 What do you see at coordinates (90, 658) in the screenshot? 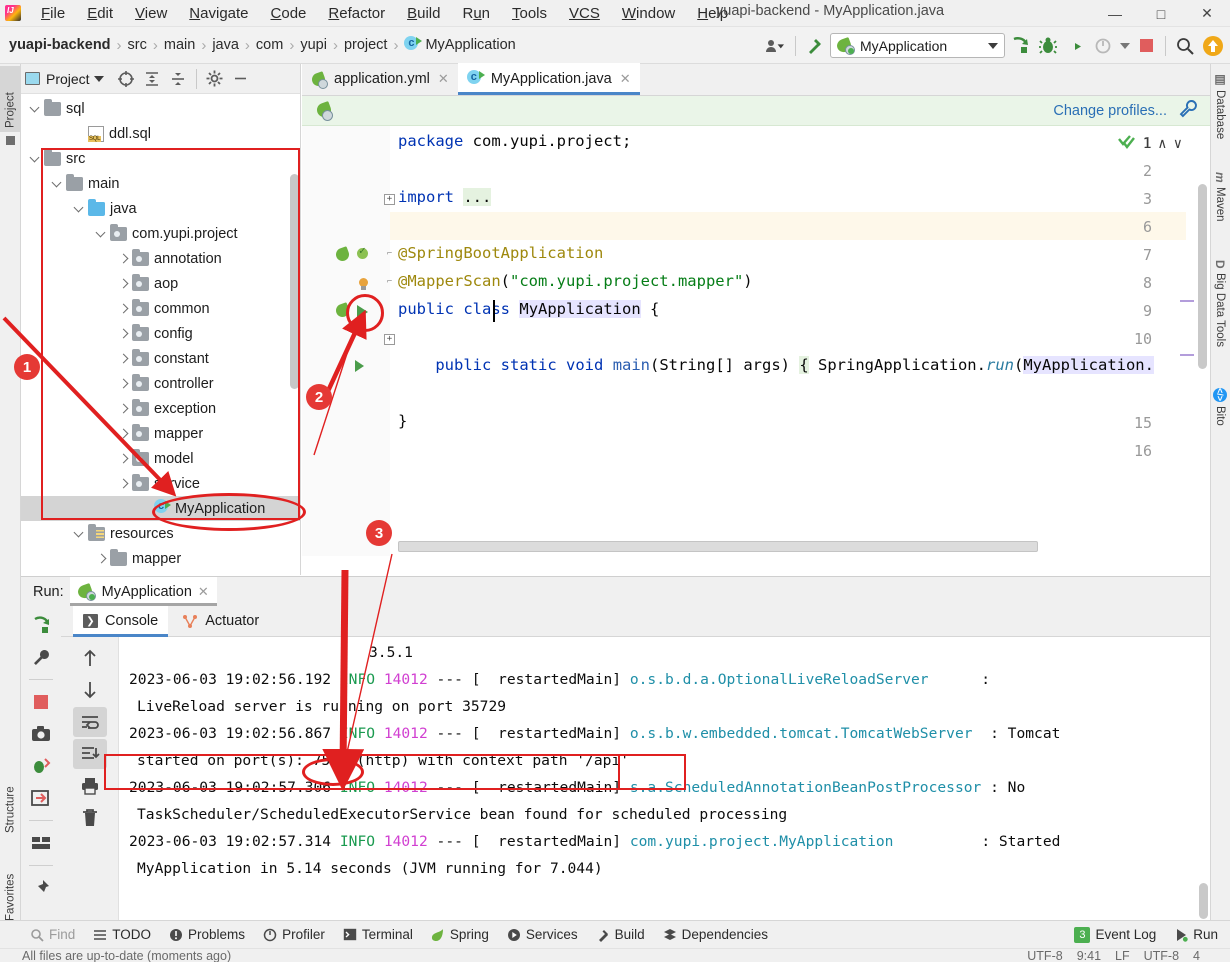
I see `scroll-up-icon` at bounding box center [90, 658].